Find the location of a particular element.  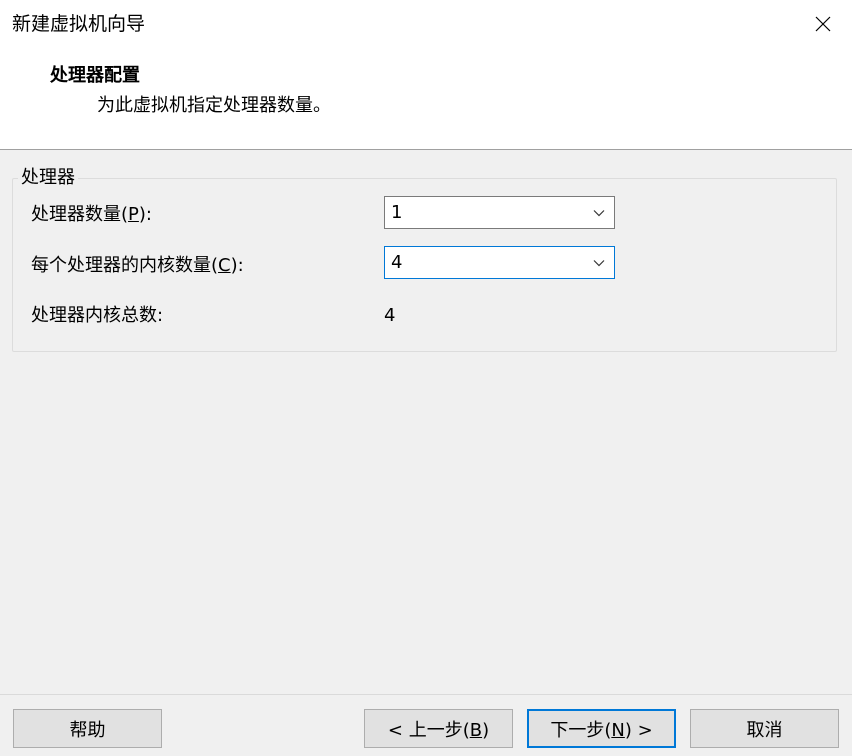

back-button-mnemonic: B is located at coordinates (476, 730).